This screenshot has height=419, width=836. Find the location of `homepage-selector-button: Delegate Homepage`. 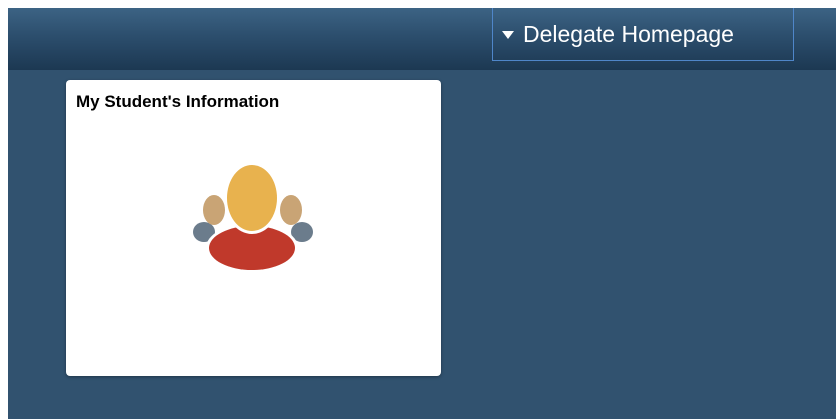

homepage-selector-button: Delegate Homepage is located at coordinates (643, 34).